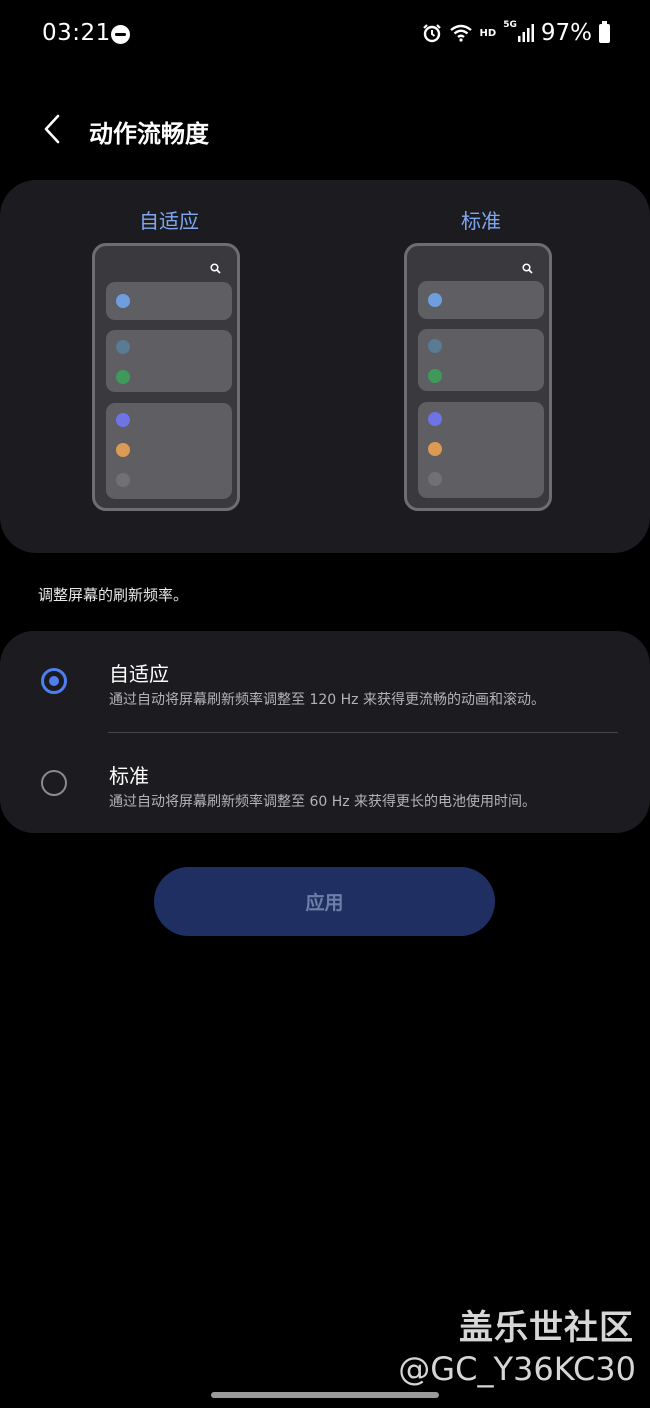 The image size is (650, 1408). I want to click on page-title: 动作流畅度, so click(149, 134).